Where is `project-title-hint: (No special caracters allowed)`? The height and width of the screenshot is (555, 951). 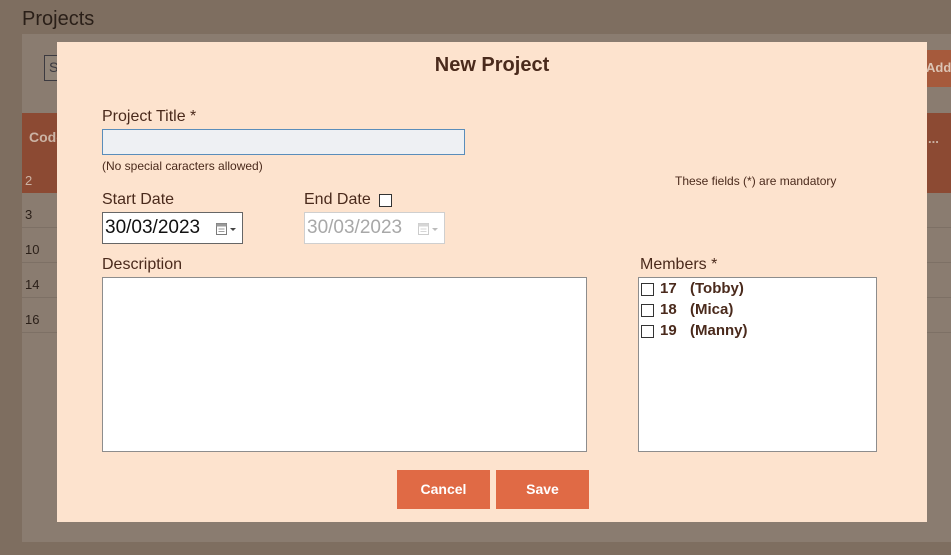
project-title-hint: (No special caracters allowed) is located at coordinates (182, 166).